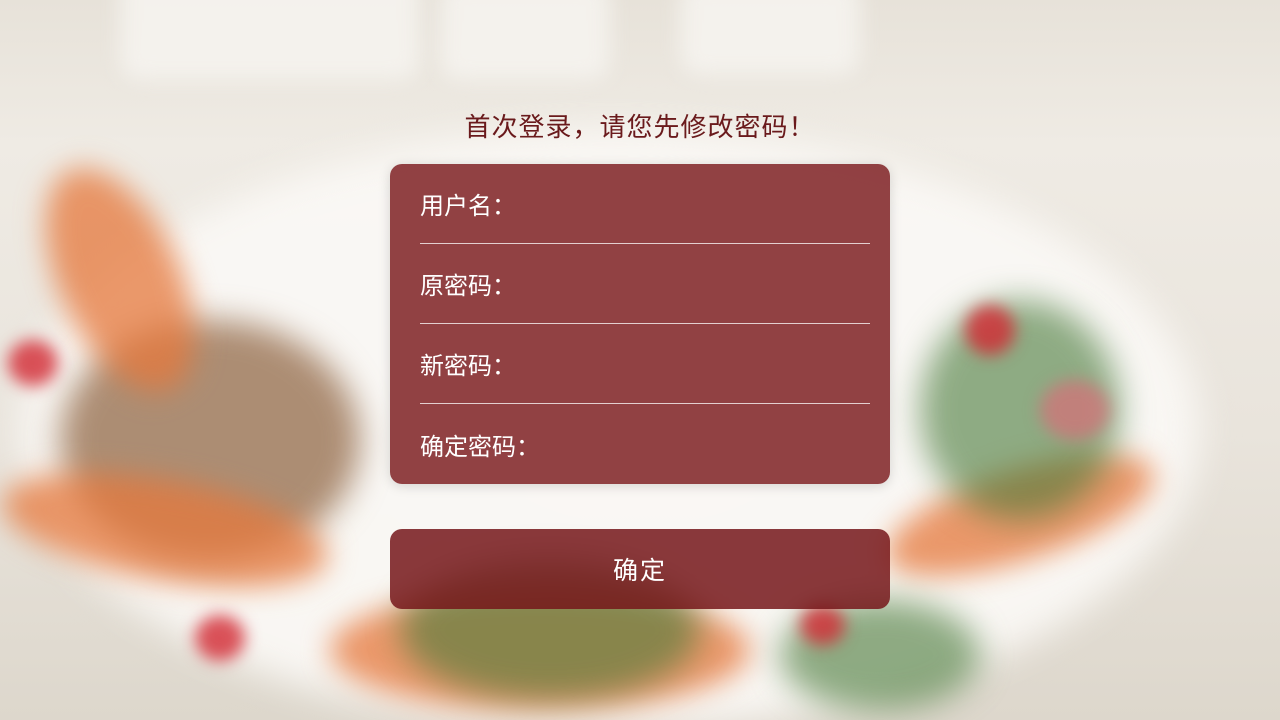 This screenshot has width=1280, height=720. I want to click on username-row: 用户名：, so click(645, 204).